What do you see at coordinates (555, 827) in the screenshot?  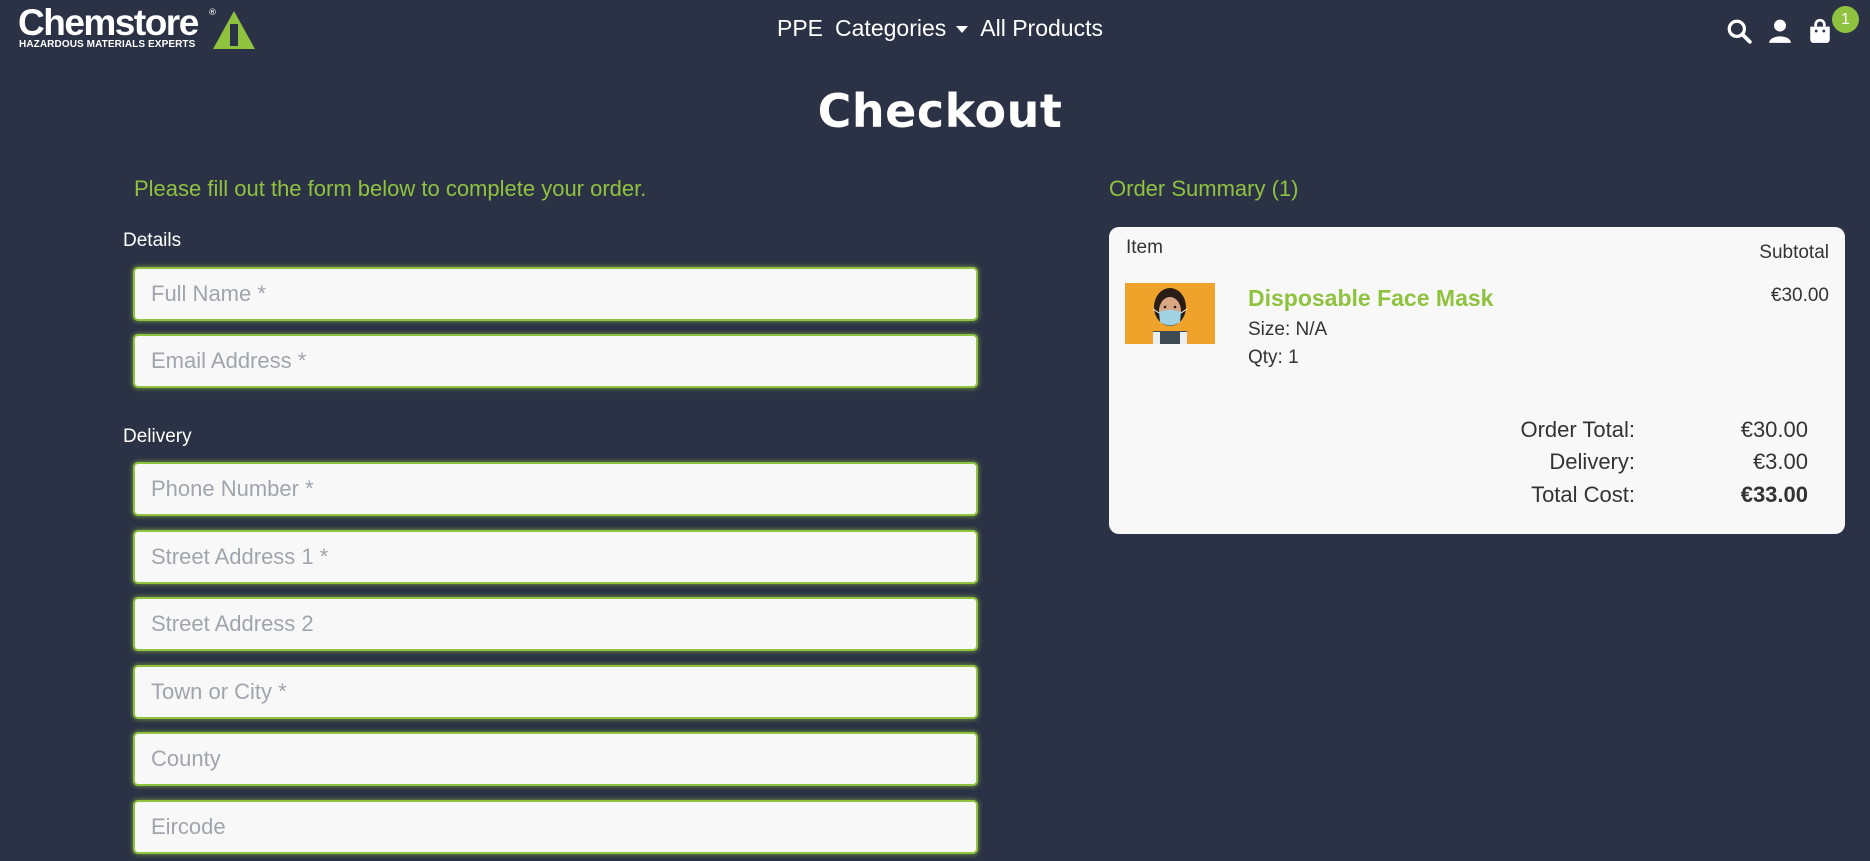 I see `eircode-input` at bounding box center [555, 827].